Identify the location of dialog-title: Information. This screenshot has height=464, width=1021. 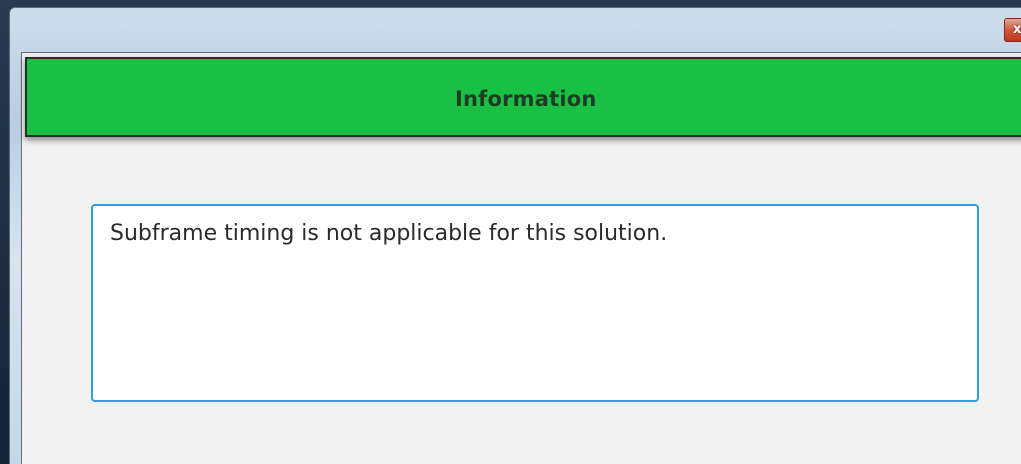
(526, 99).